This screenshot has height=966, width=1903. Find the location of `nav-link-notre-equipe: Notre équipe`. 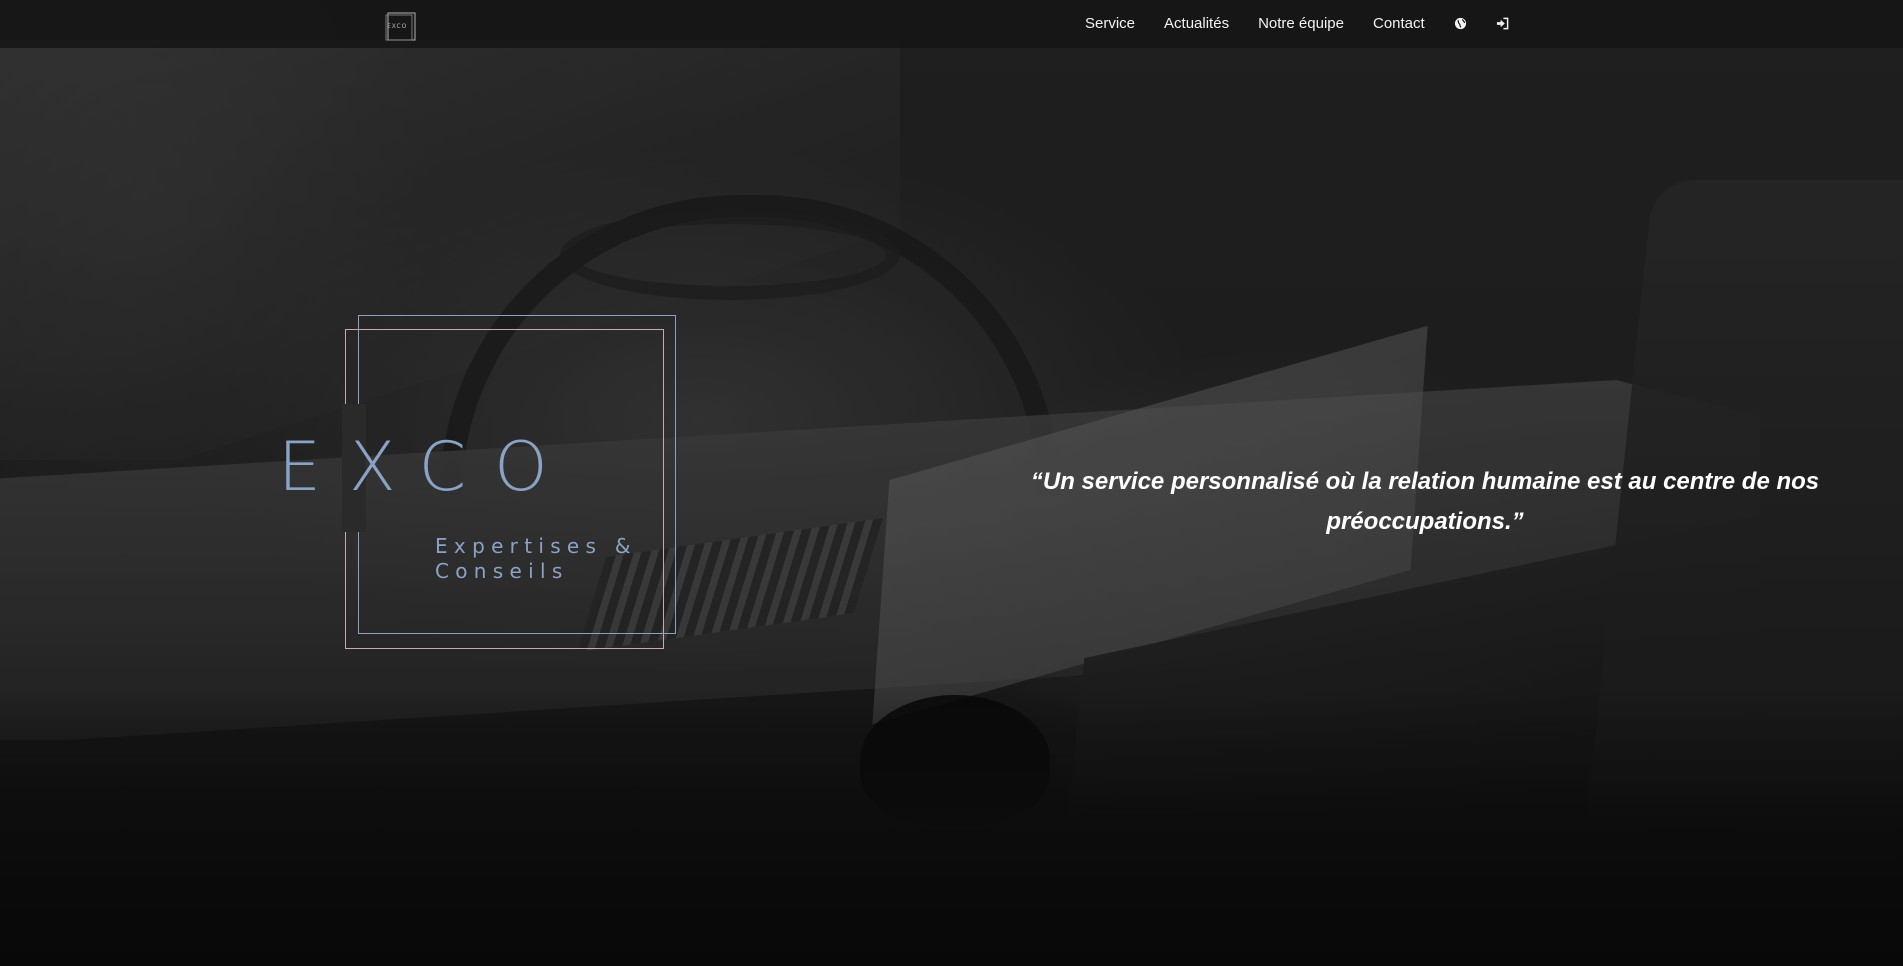

nav-link-notre-equipe: Notre équipe is located at coordinates (1301, 23).